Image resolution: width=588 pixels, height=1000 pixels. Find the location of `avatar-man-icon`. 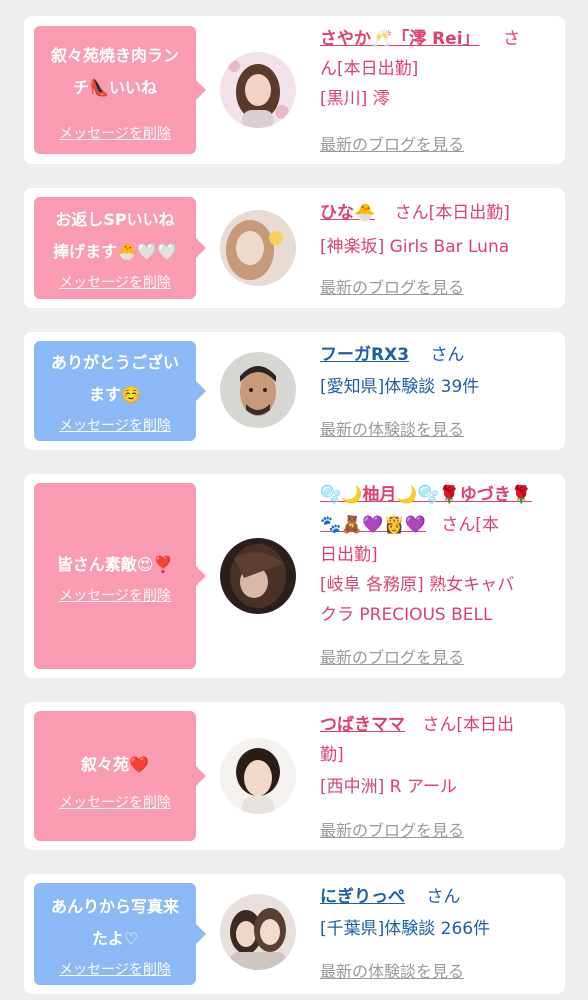

avatar-man-icon is located at coordinates (258, 390).